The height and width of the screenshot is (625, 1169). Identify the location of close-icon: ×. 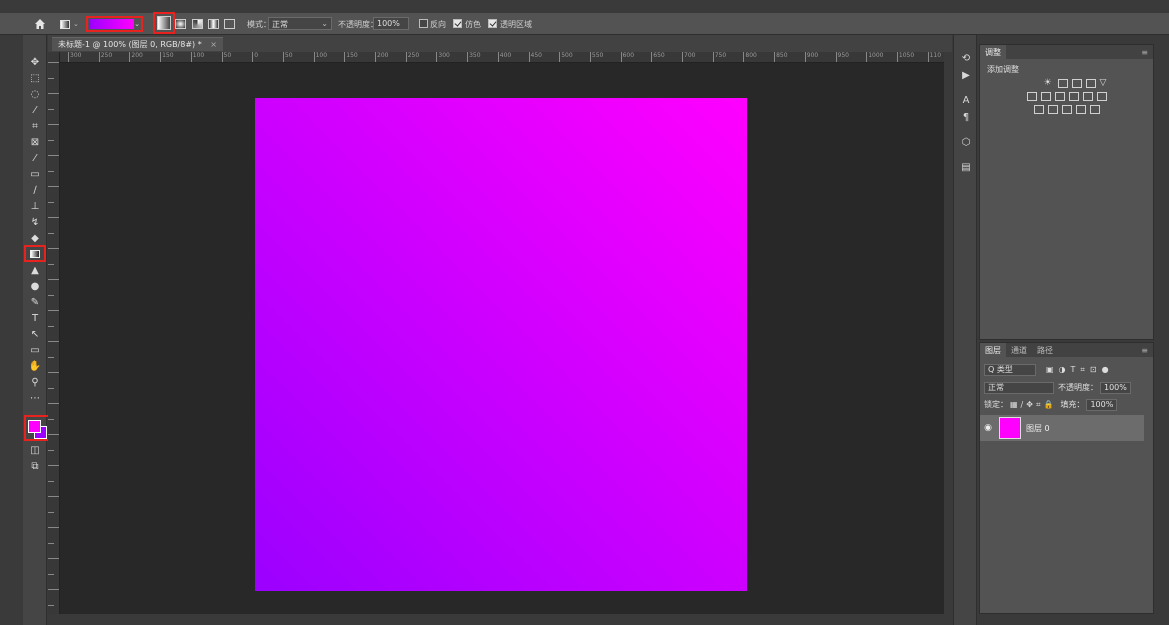
(213, 44).